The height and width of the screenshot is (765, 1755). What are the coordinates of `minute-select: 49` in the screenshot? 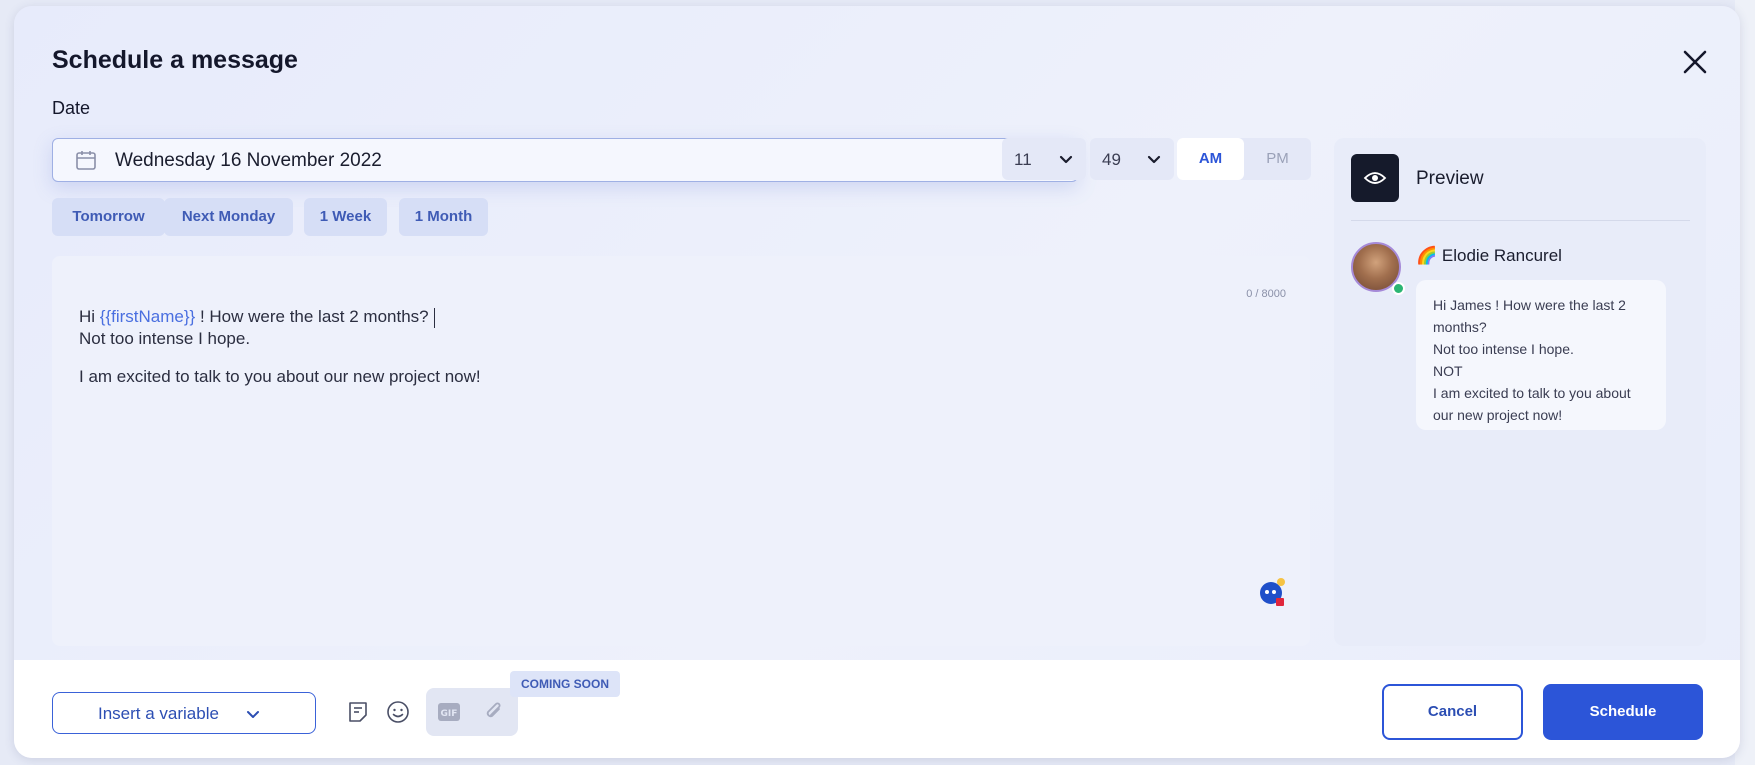 It's located at (1132, 159).